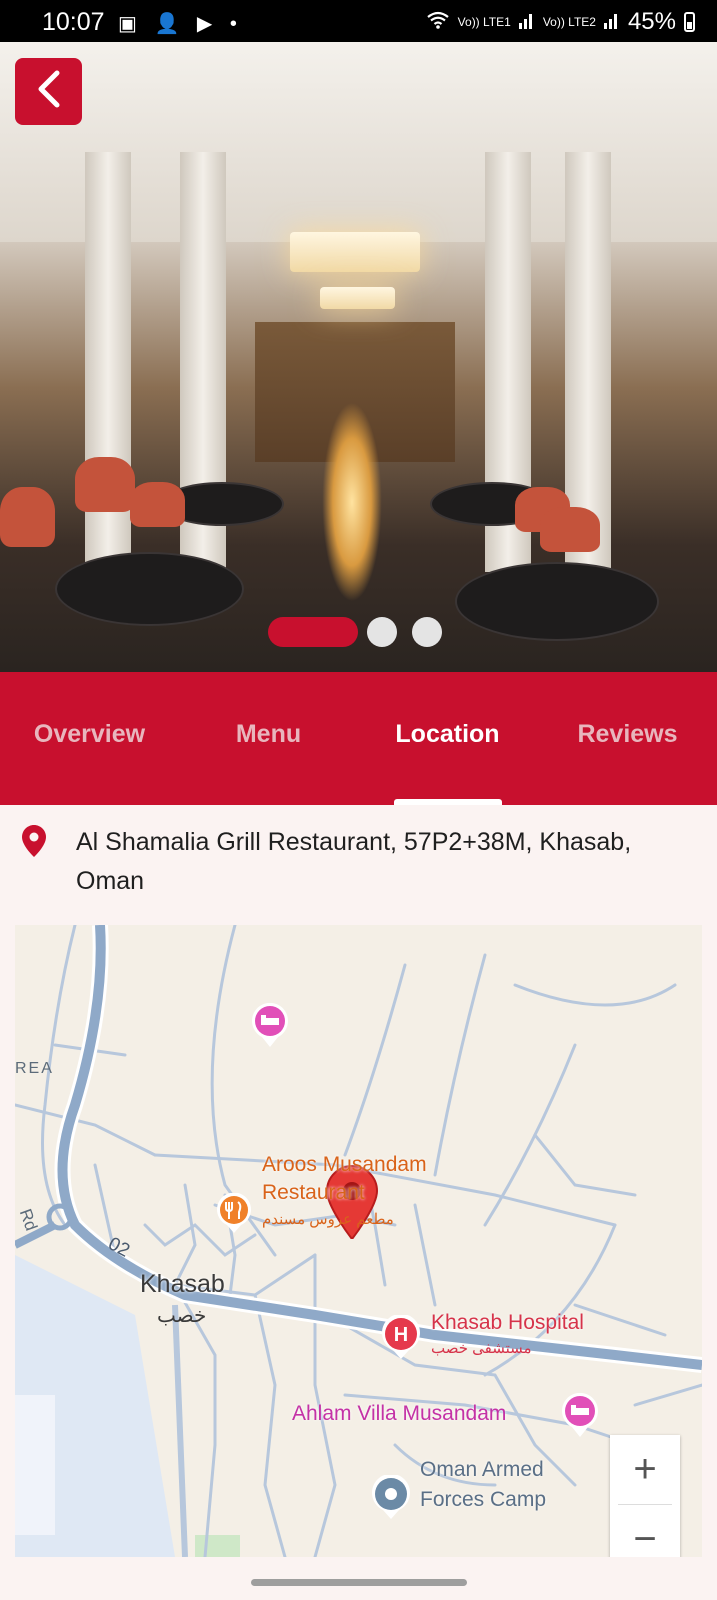  What do you see at coordinates (89, 734) in the screenshot?
I see `tab-overview: Overview` at bounding box center [89, 734].